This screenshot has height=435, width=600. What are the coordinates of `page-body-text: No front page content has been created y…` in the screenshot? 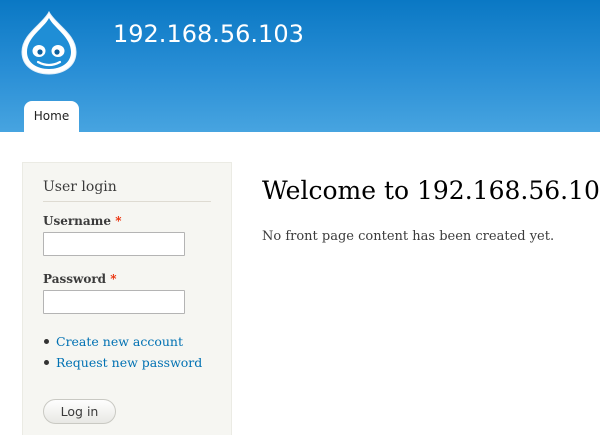 It's located at (408, 236).